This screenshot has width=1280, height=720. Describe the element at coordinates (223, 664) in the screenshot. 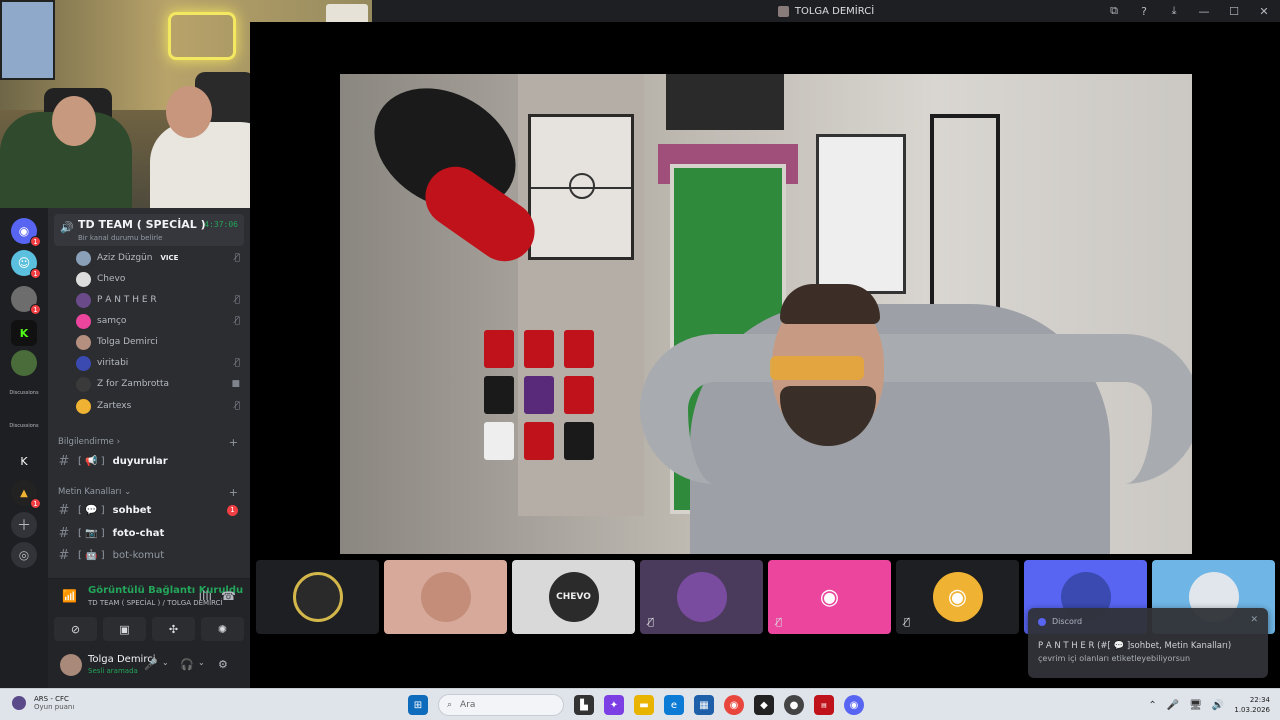

I see `settings-gear-icon: ⚙` at that location.